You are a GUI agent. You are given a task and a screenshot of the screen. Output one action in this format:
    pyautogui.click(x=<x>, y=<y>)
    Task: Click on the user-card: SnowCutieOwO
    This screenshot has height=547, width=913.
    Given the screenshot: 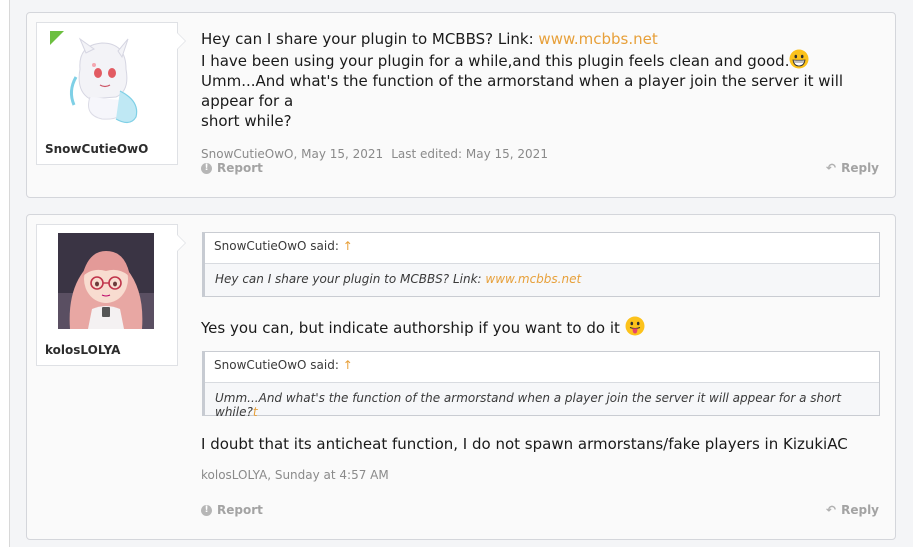 What is the action you would take?
    pyautogui.click(x=111, y=93)
    